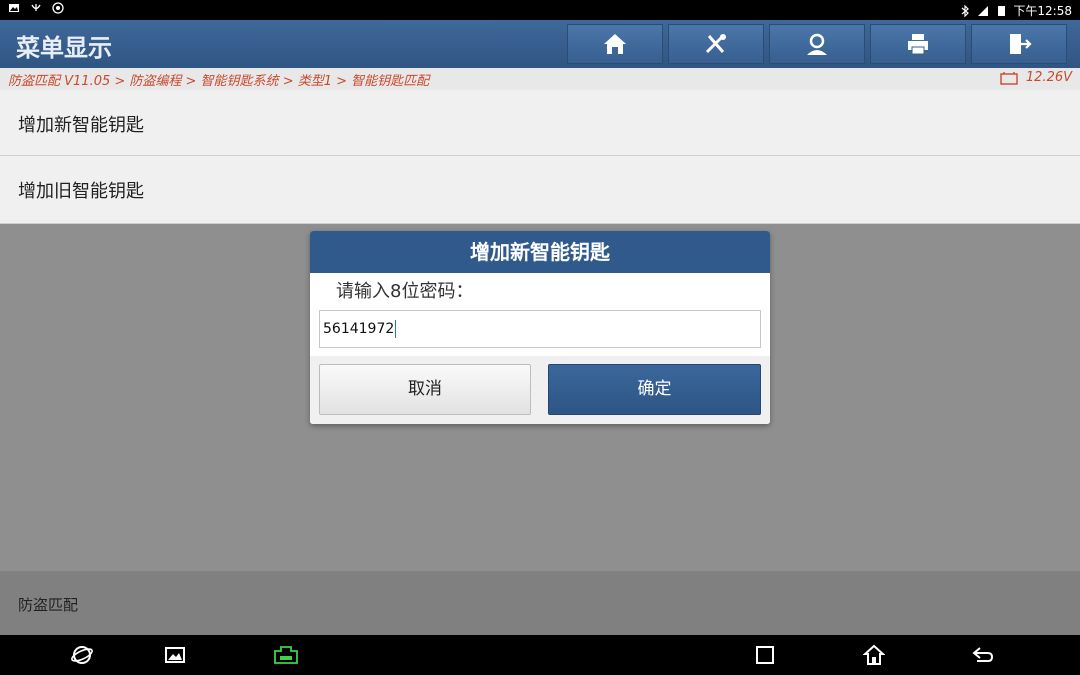 This screenshot has height=675, width=1080. Describe the element at coordinates (540, 603) in the screenshot. I see `footer-bar: 防盗匹配` at that location.